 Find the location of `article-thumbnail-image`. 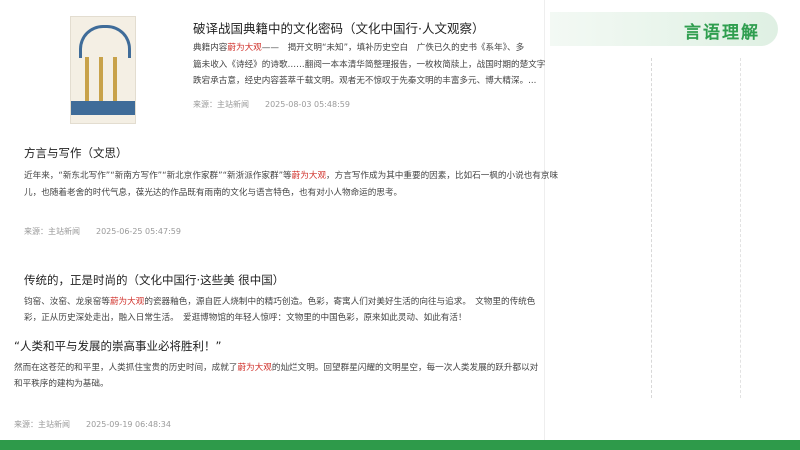

article-thumbnail-image is located at coordinates (103, 70).